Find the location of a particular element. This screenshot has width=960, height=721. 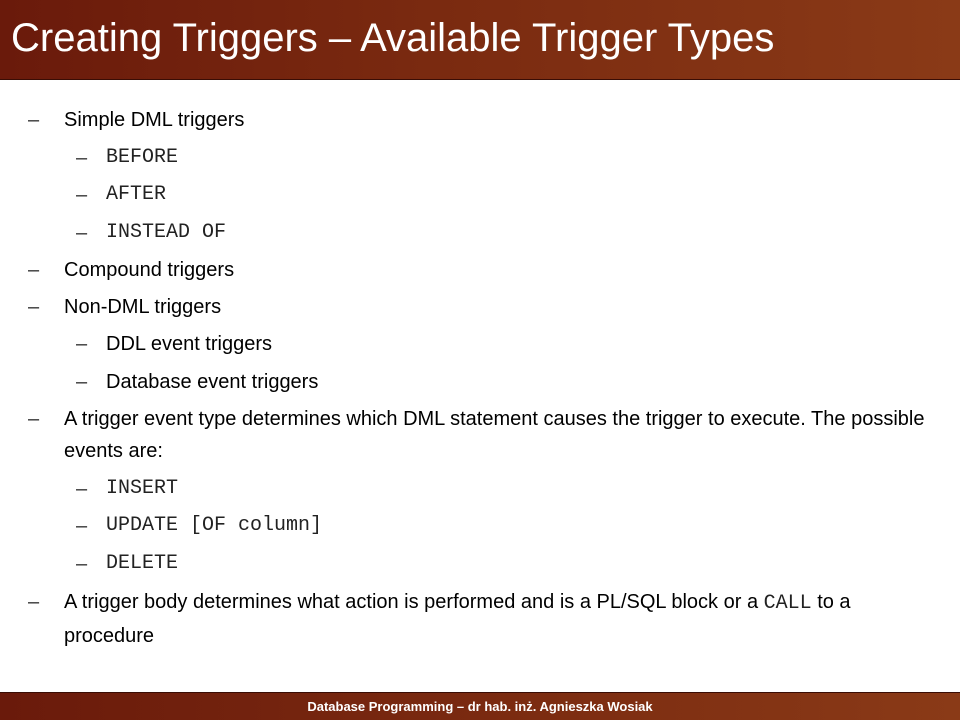

bullet-text: Database event triggers is located at coordinates (212, 382).